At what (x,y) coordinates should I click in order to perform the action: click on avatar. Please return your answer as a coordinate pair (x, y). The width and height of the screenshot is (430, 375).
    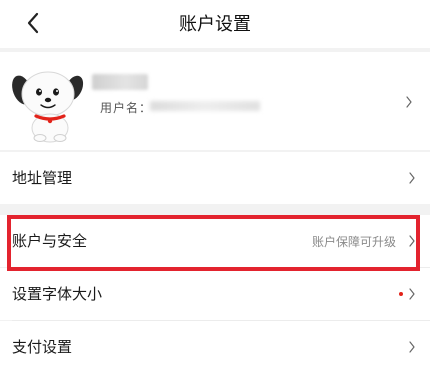
    Looking at the image, I should click on (49, 103).